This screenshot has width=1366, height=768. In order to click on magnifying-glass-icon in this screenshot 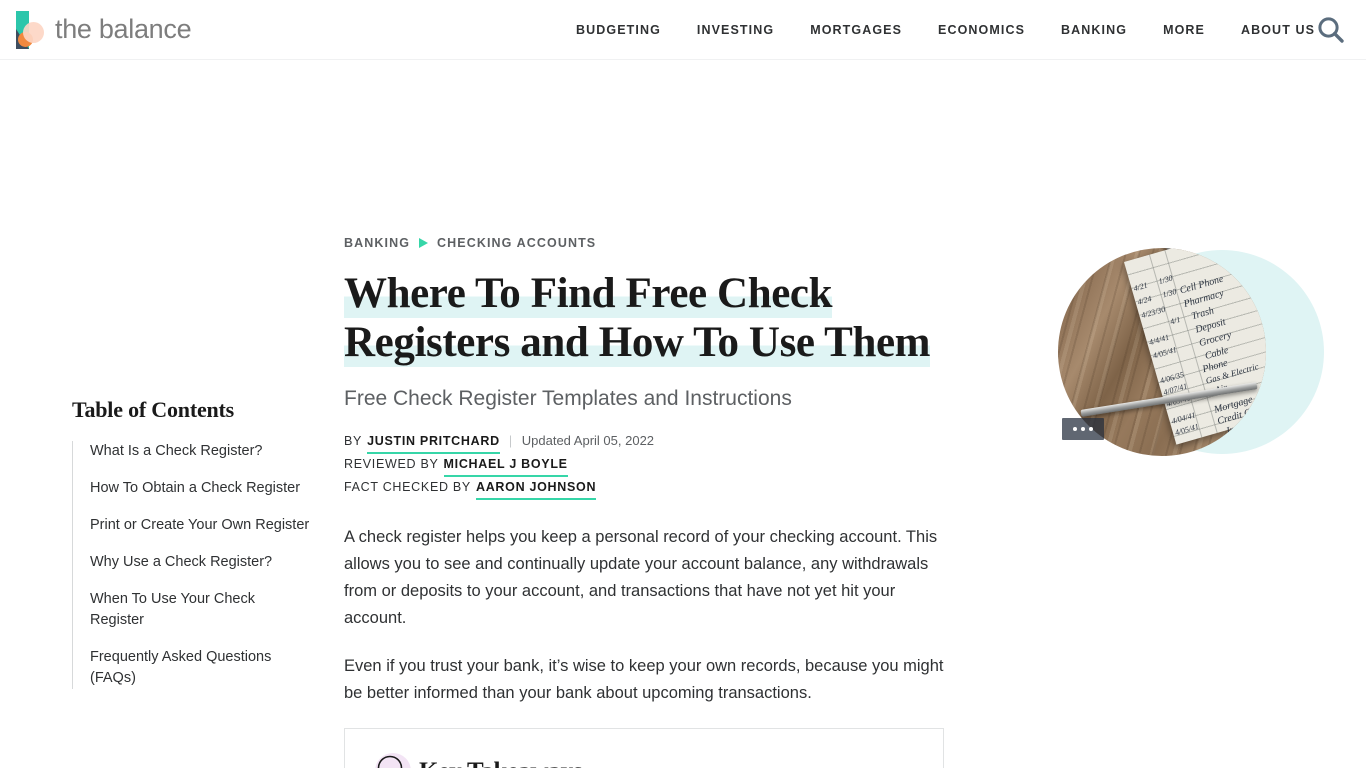, I will do `click(390, 759)`.